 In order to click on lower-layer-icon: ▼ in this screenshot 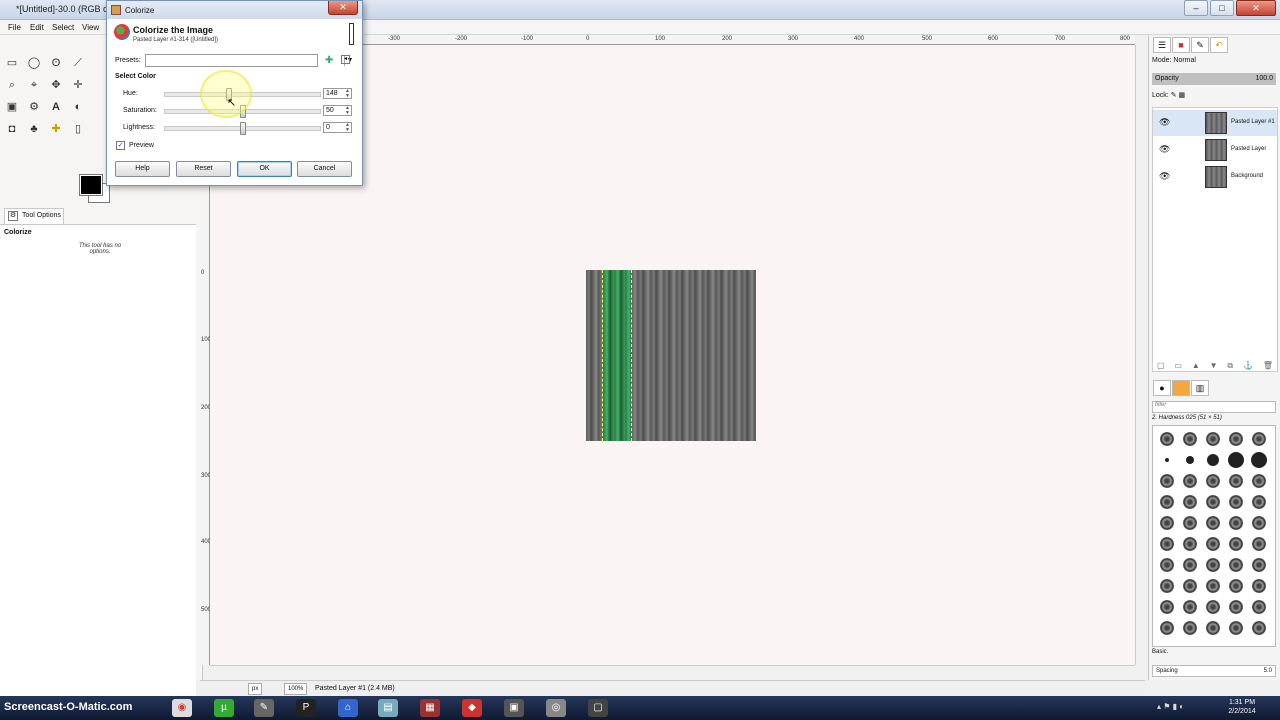, I will do `click(1214, 367)`.